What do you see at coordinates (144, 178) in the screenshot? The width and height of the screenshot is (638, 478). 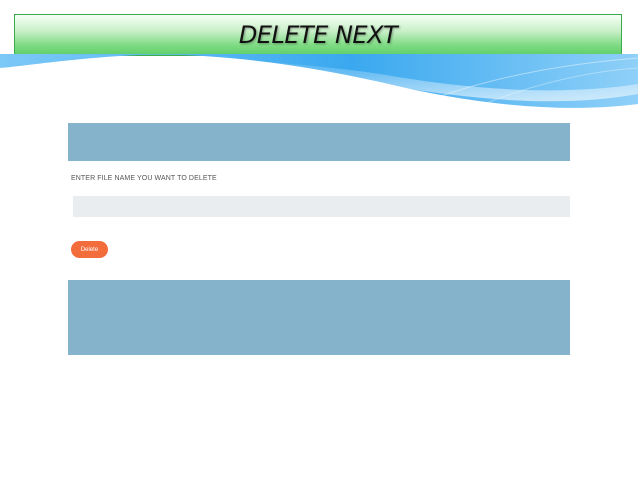 I see `file-name-label: ENTER FILE NAME YOU WANT TO DELETE` at bounding box center [144, 178].